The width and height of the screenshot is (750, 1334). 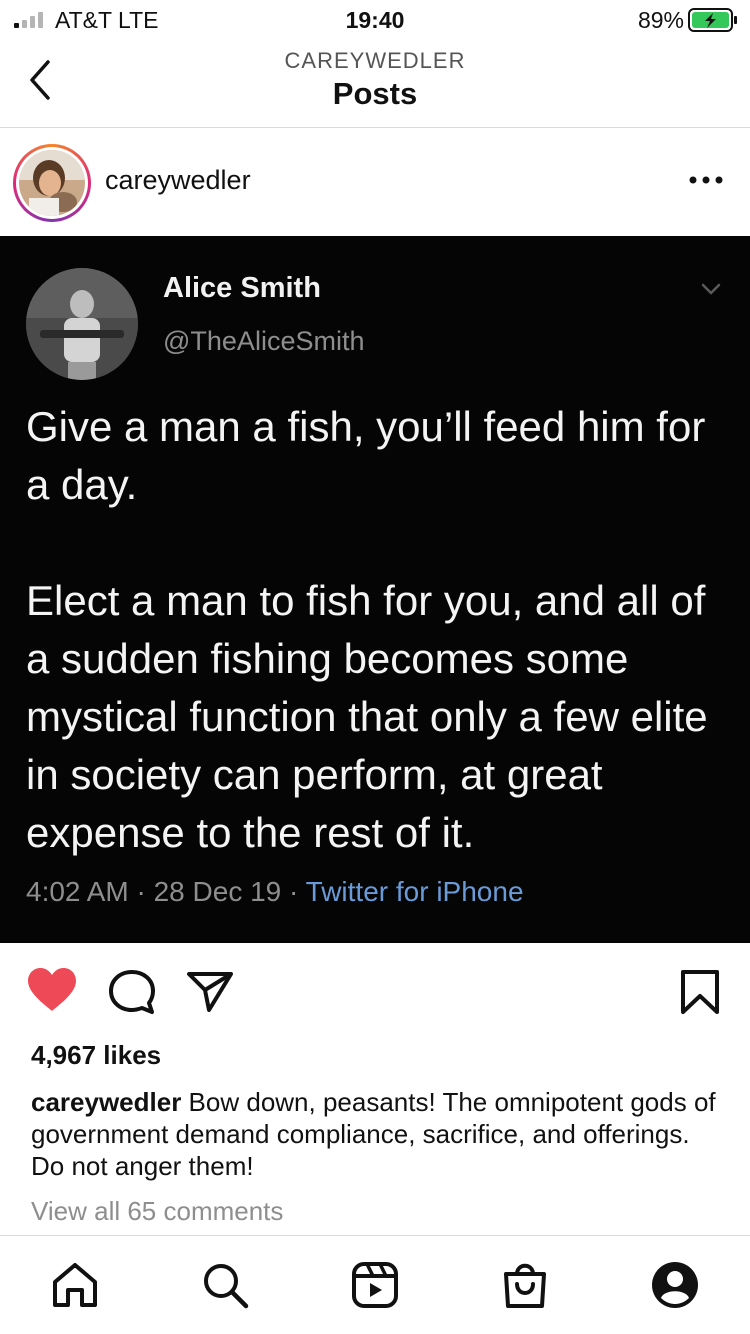 I want to click on avatar-photo-icon, so click(x=52, y=183).